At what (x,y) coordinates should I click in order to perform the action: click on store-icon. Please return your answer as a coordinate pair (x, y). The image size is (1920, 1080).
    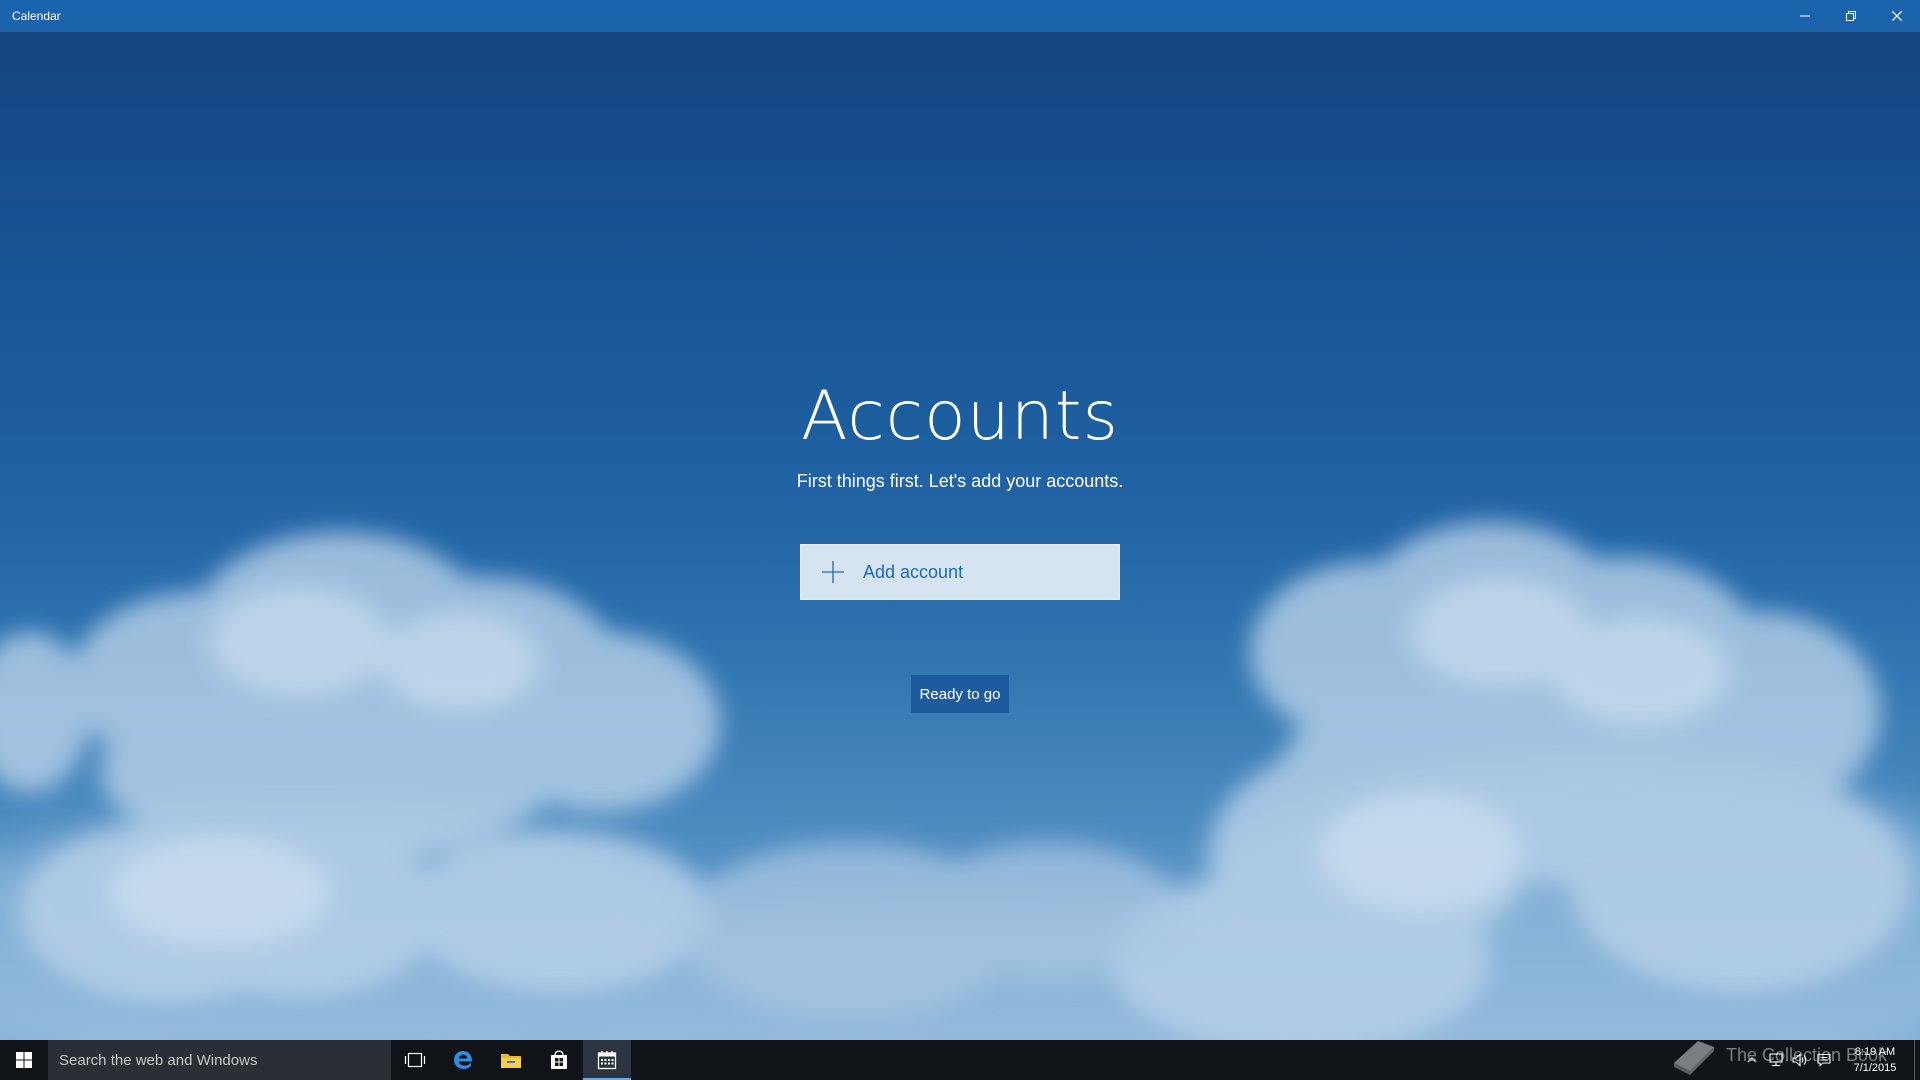
    Looking at the image, I should click on (559, 1059).